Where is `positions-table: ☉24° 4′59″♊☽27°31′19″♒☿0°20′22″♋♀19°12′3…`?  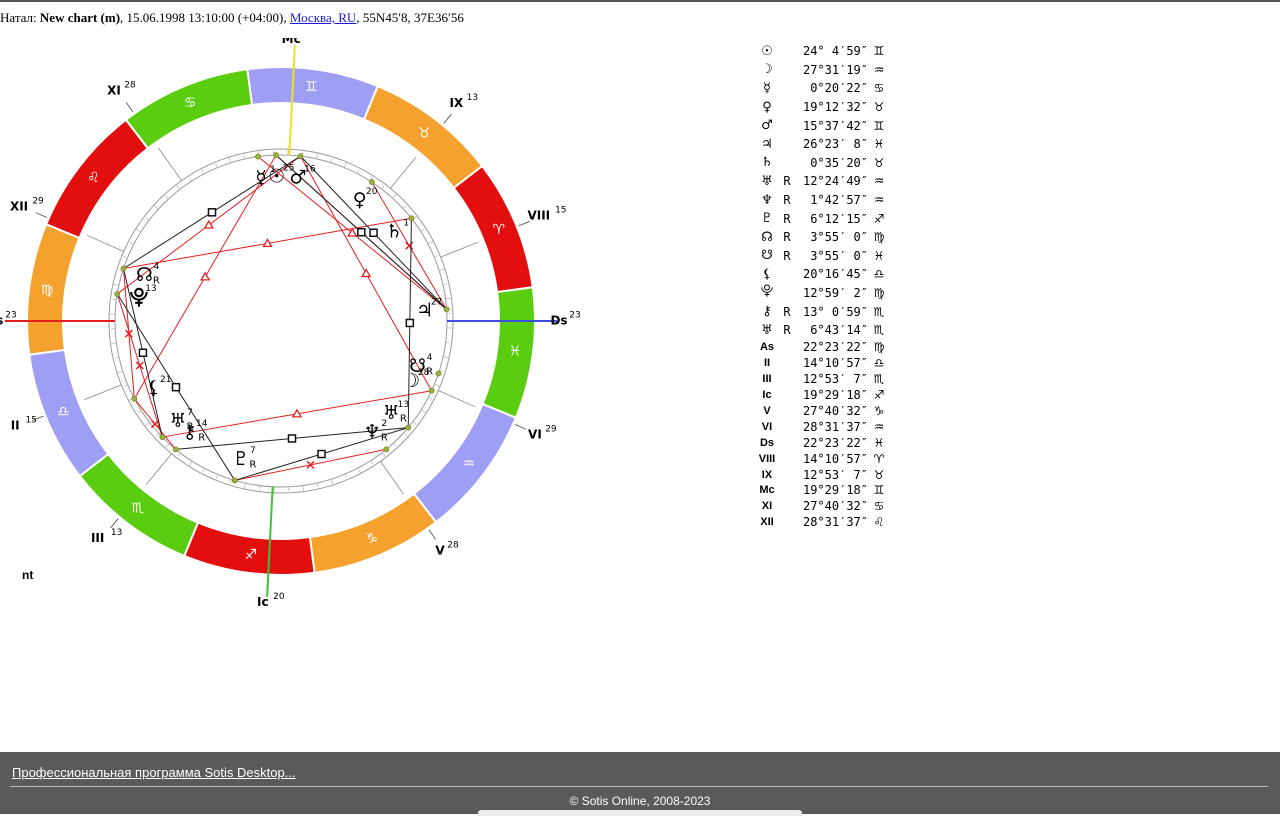
positions-table: ☉24° 4′59″♊☽27°31′19″♒☿0°20′22″♋♀19°12′3… is located at coordinates (823, 286).